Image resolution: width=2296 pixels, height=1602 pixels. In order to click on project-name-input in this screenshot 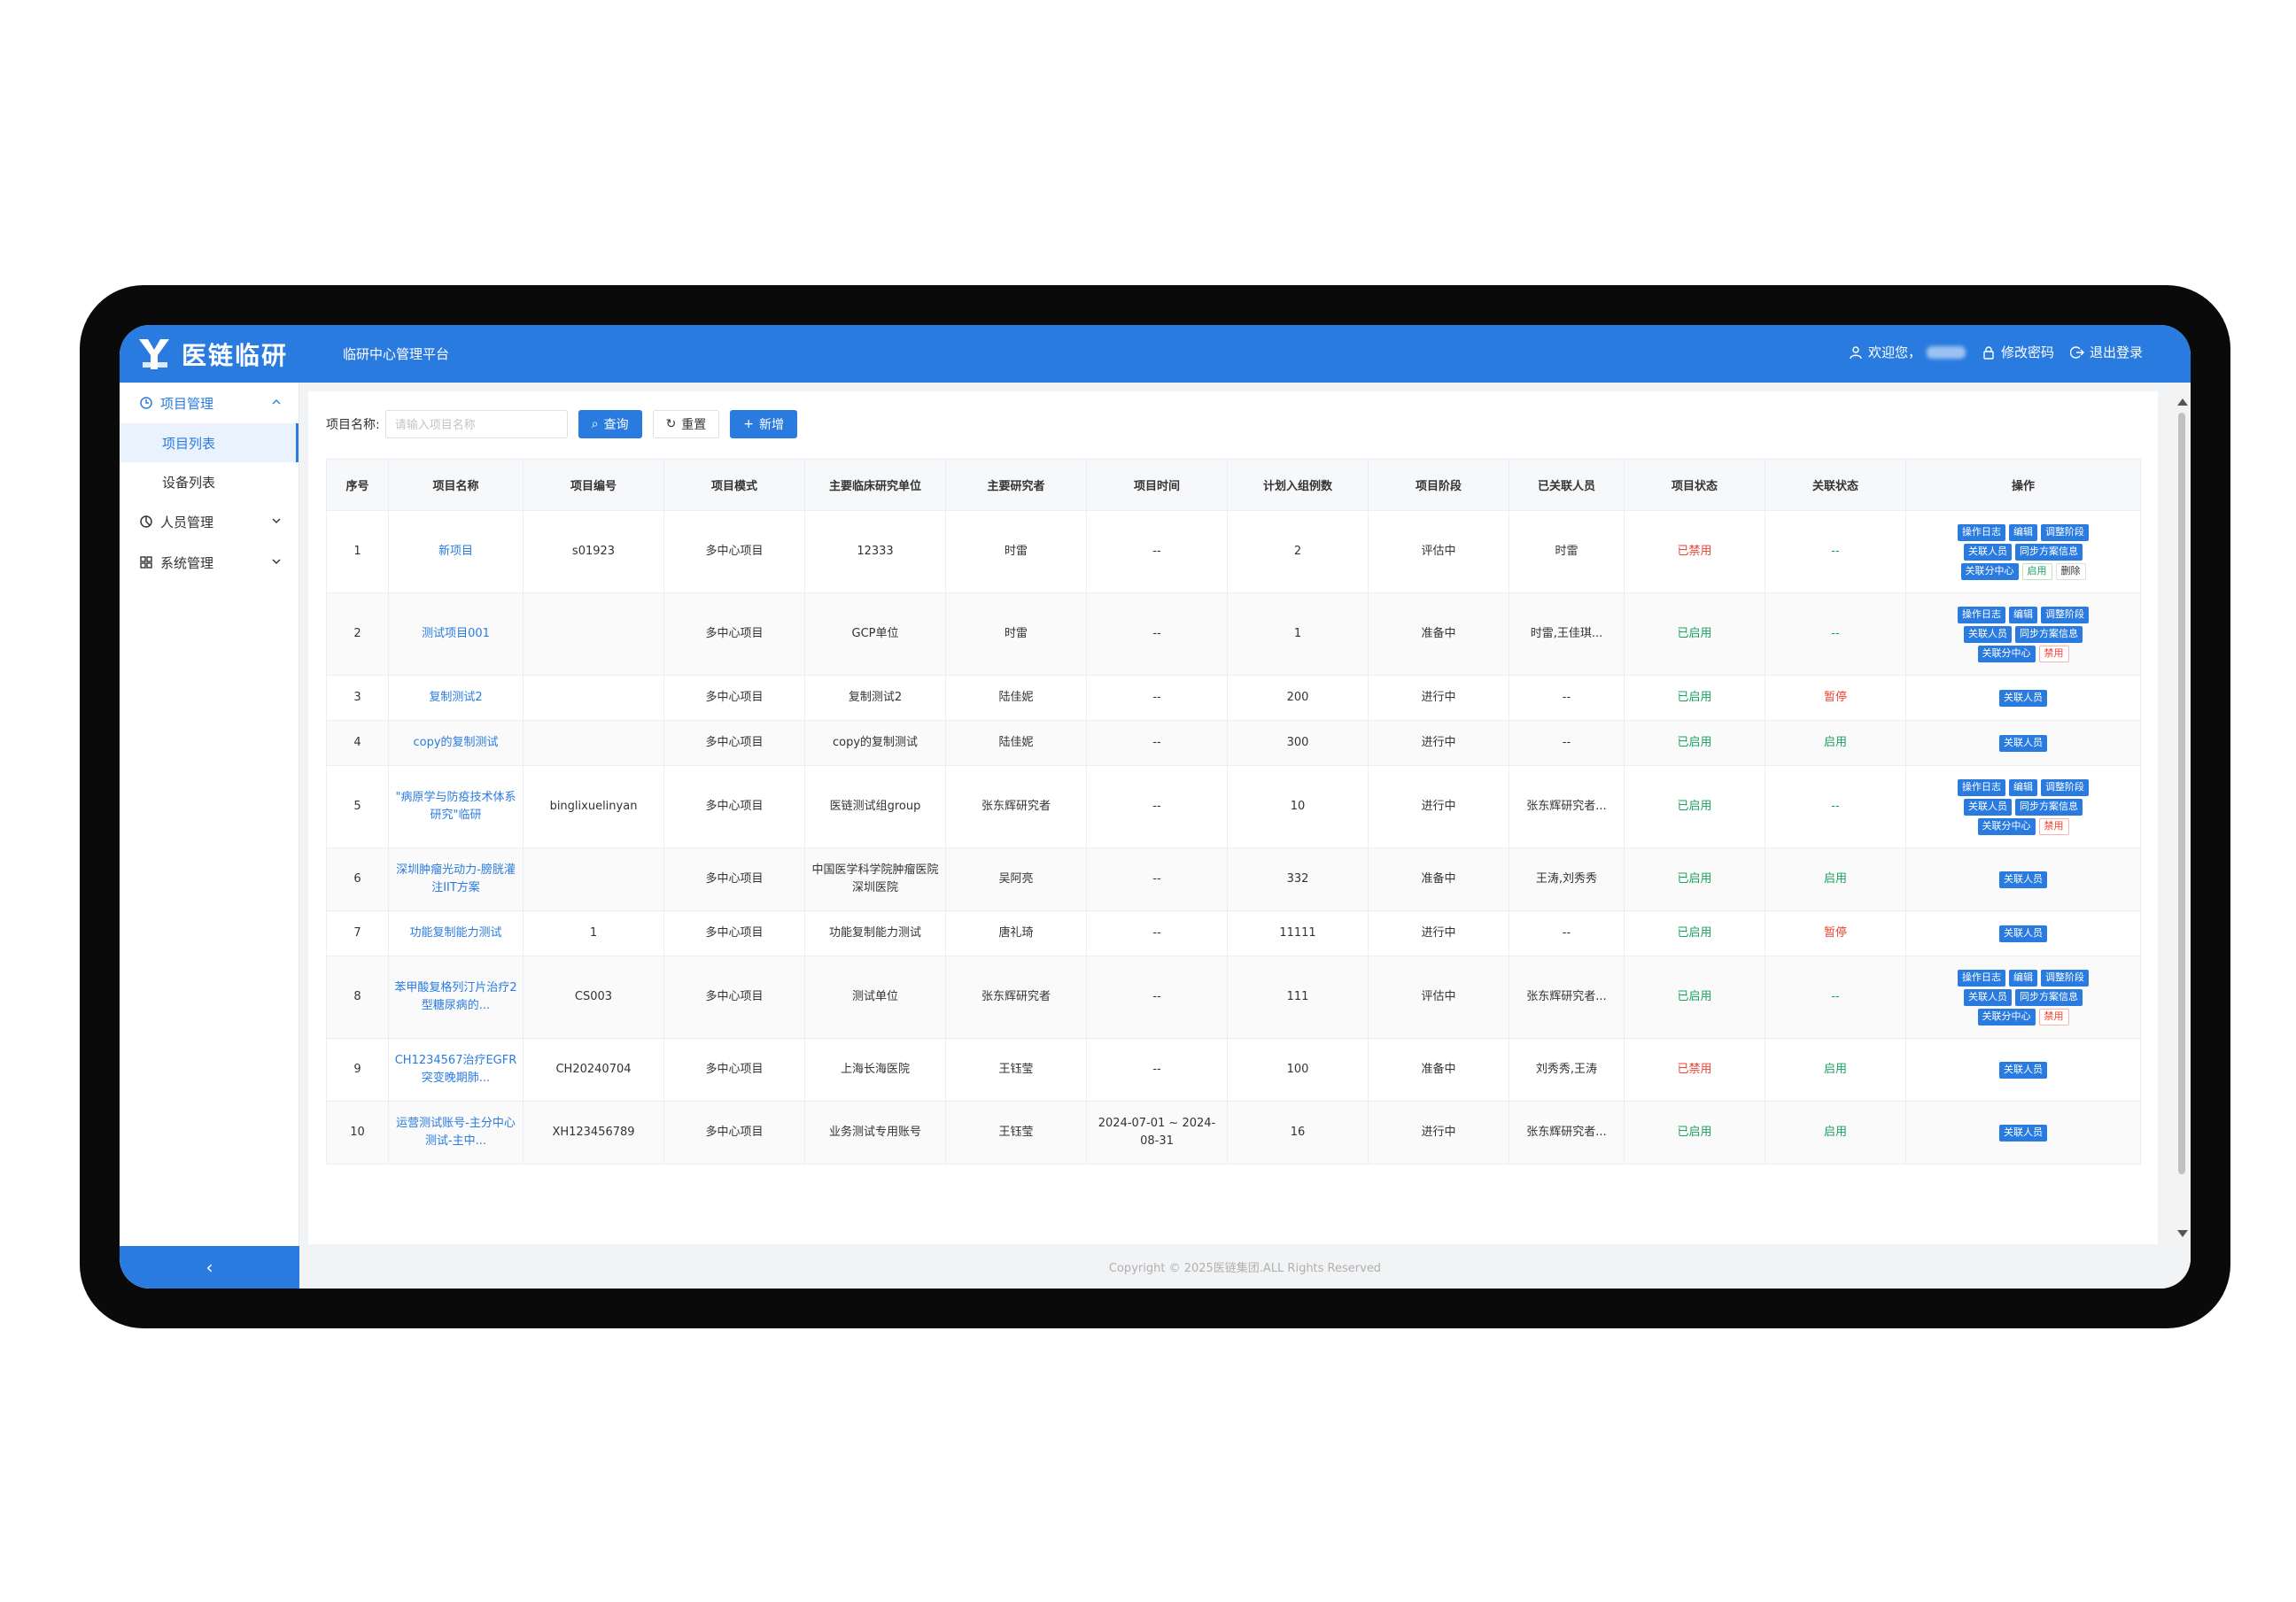, I will do `click(476, 424)`.